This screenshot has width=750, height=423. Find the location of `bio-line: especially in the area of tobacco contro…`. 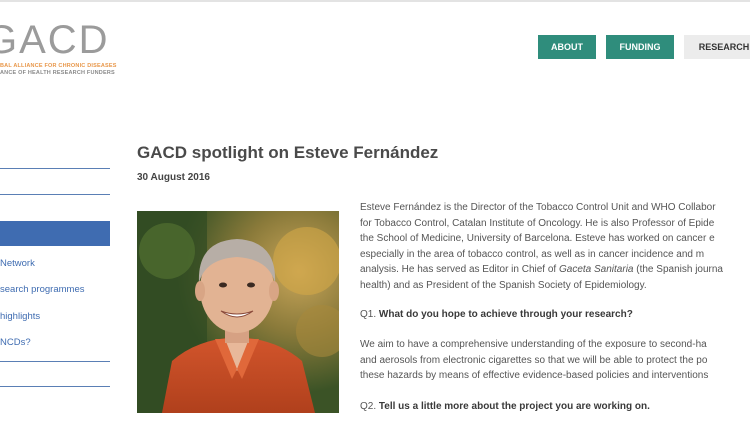

bio-line: especially in the area of tobacco contro… is located at coordinates (532, 254).